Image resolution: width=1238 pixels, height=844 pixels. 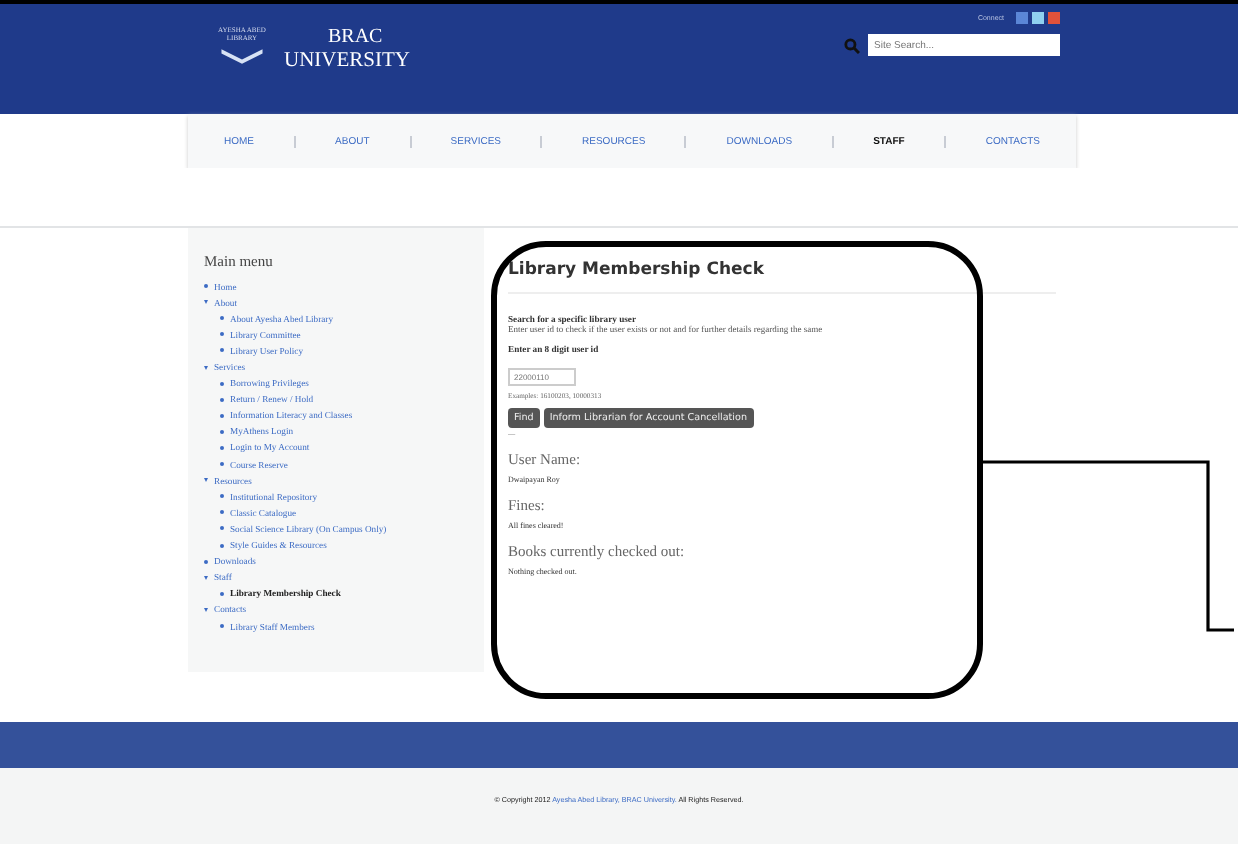 What do you see at coordinates (637, 270) in the screenshot?
I see `page-title: Library Membership Check` at bounding box center [637, 270].